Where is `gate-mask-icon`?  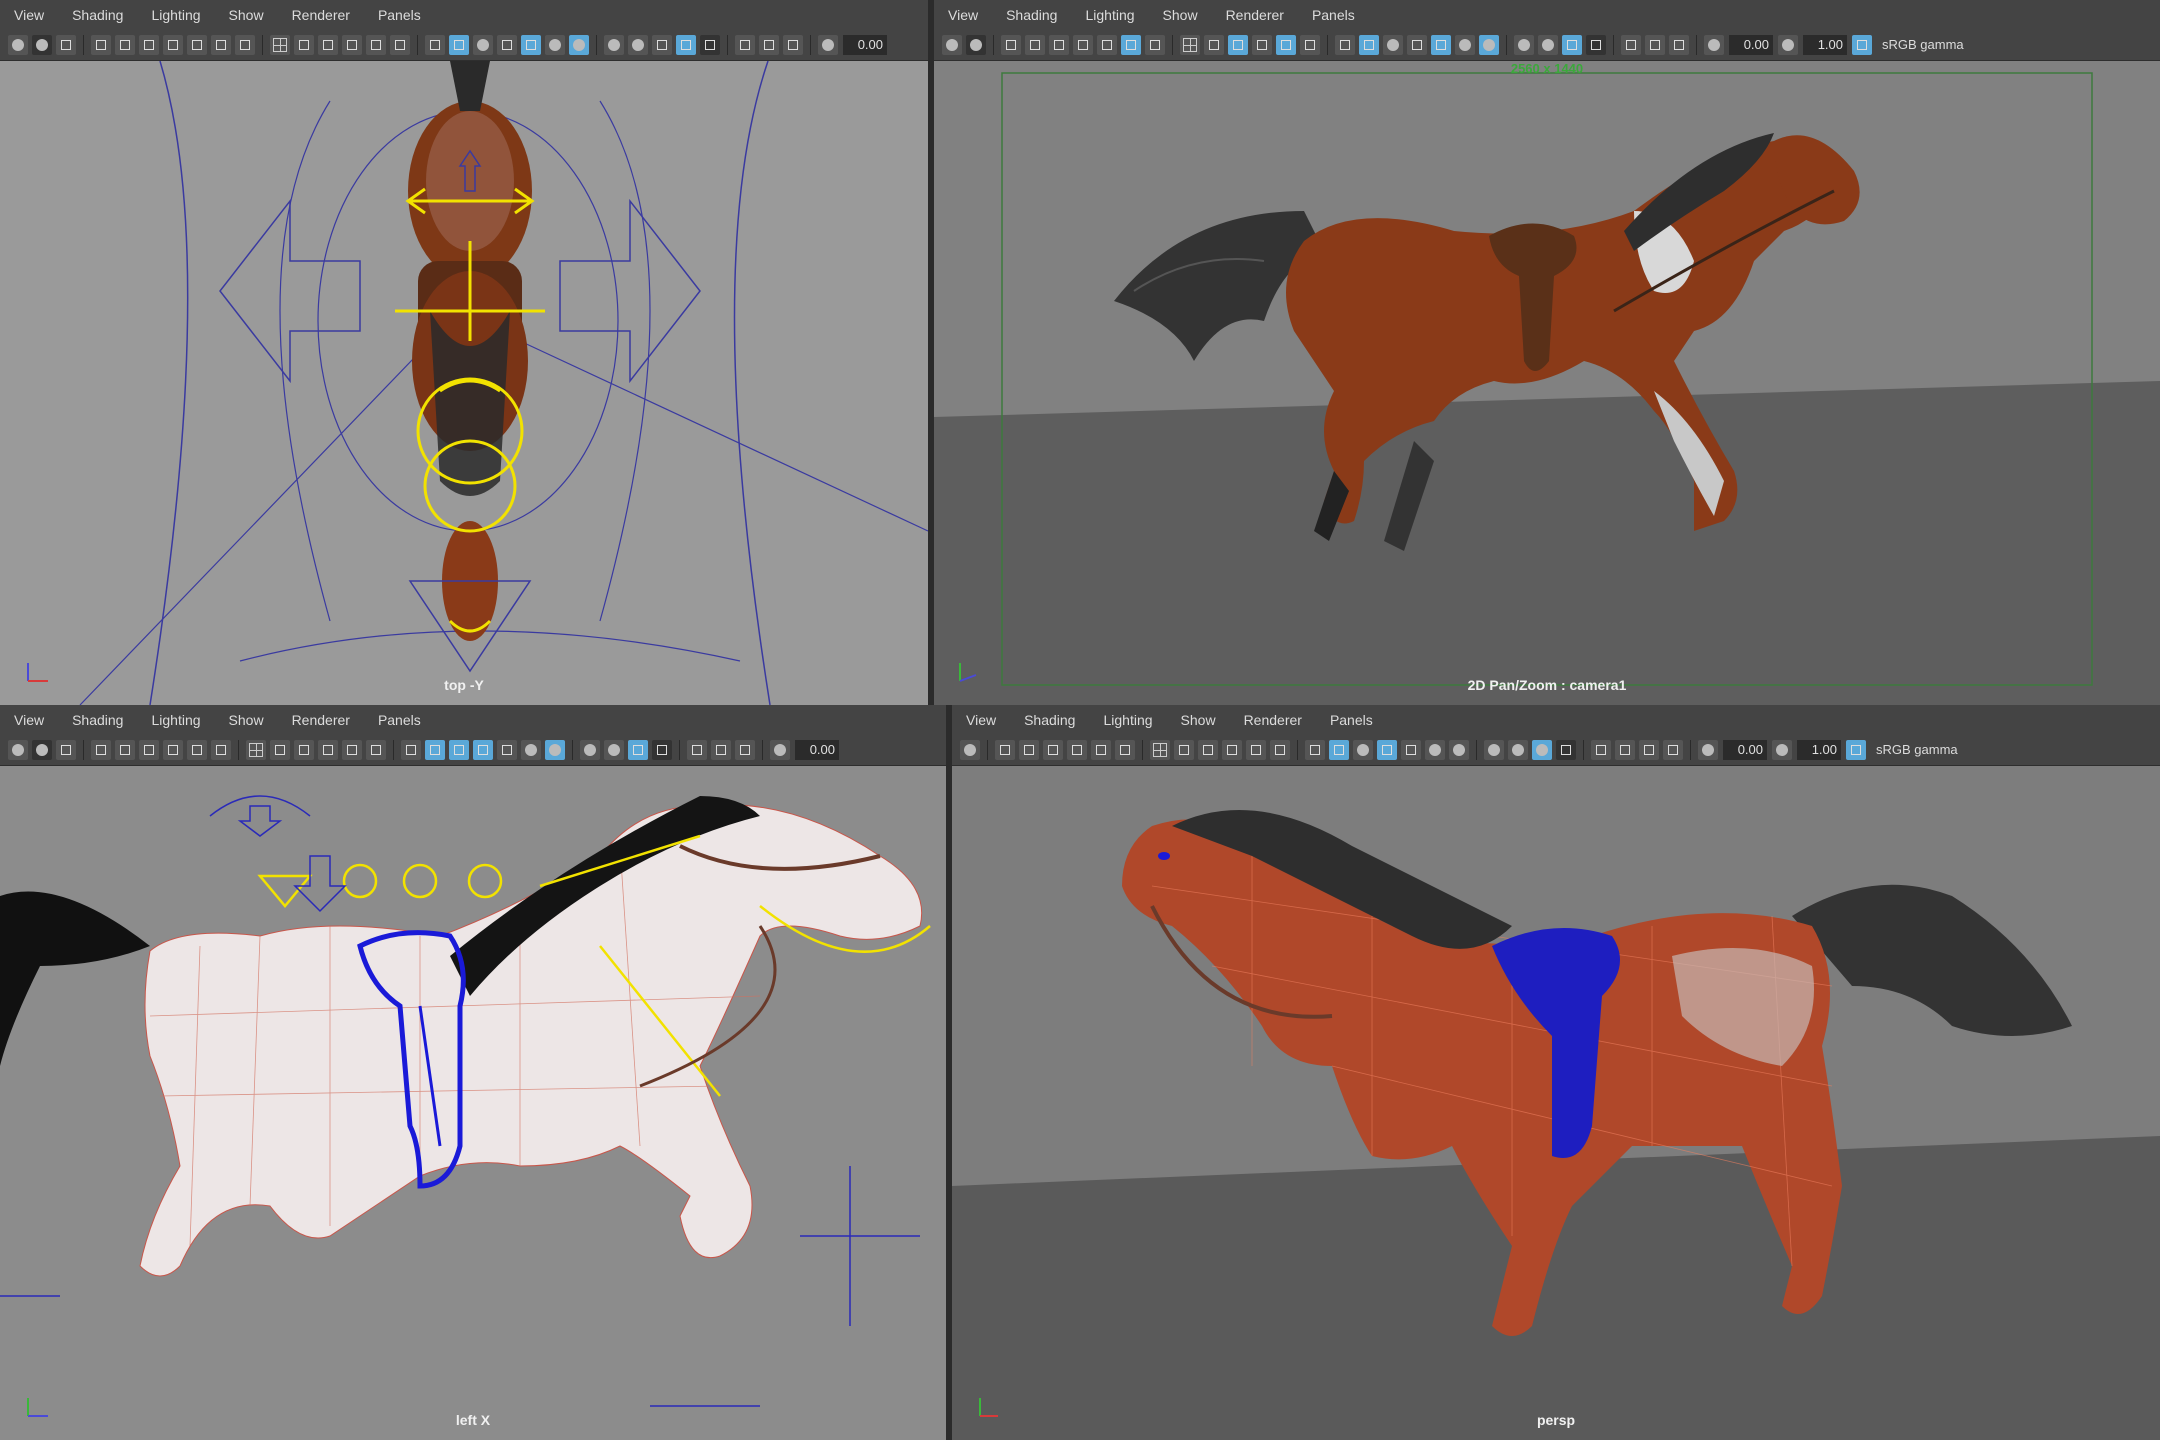 gate-mask-icon is located at coordinates (304, 45).